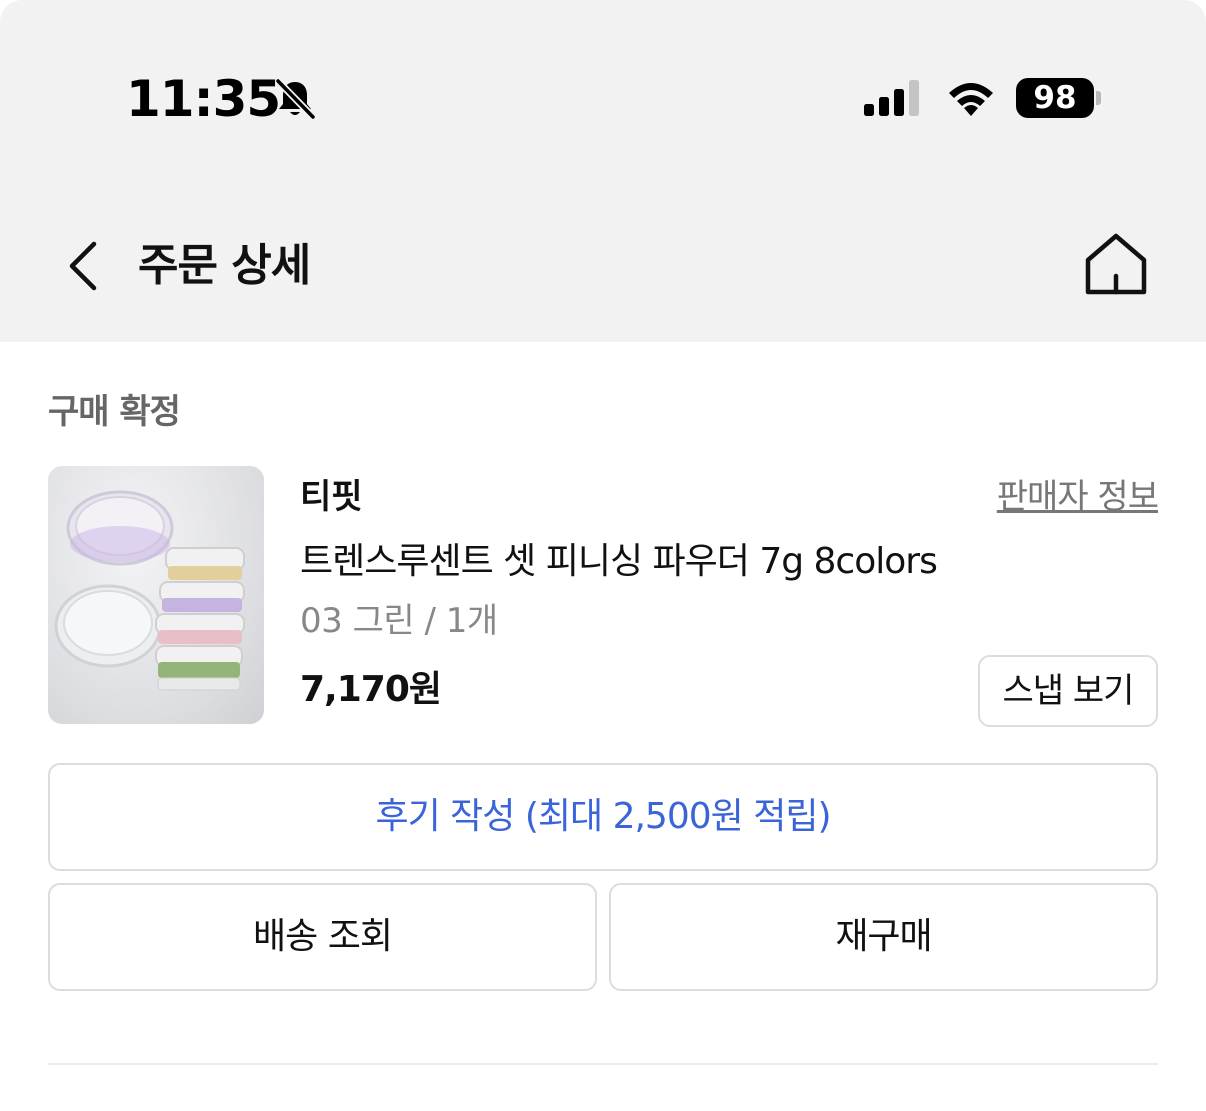  I want to click on wifi-icon, so click(971, 99).